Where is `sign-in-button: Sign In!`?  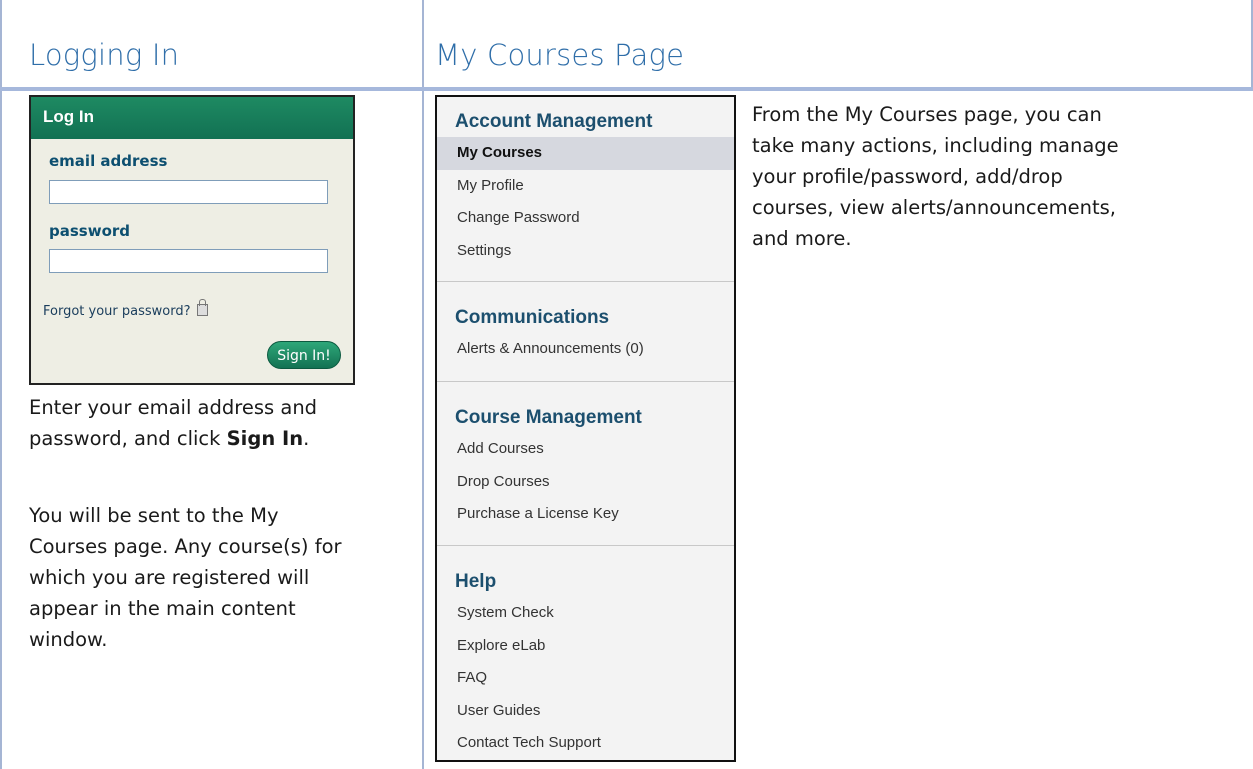 sign-in-button: Sign In! is located at coordinates (304, 355).